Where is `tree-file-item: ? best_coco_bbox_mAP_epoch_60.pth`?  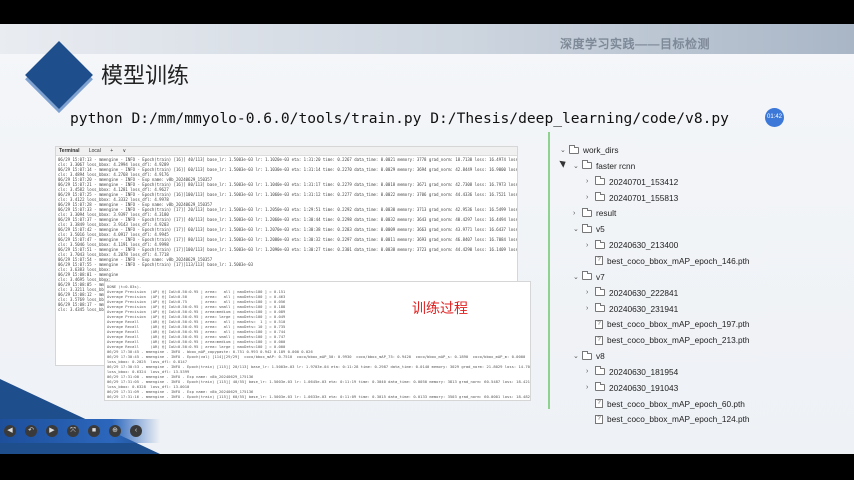
tree-file-item: ? best_coco_bbox_mAP_epoch_60.pth is located at coordinates (665, 404).